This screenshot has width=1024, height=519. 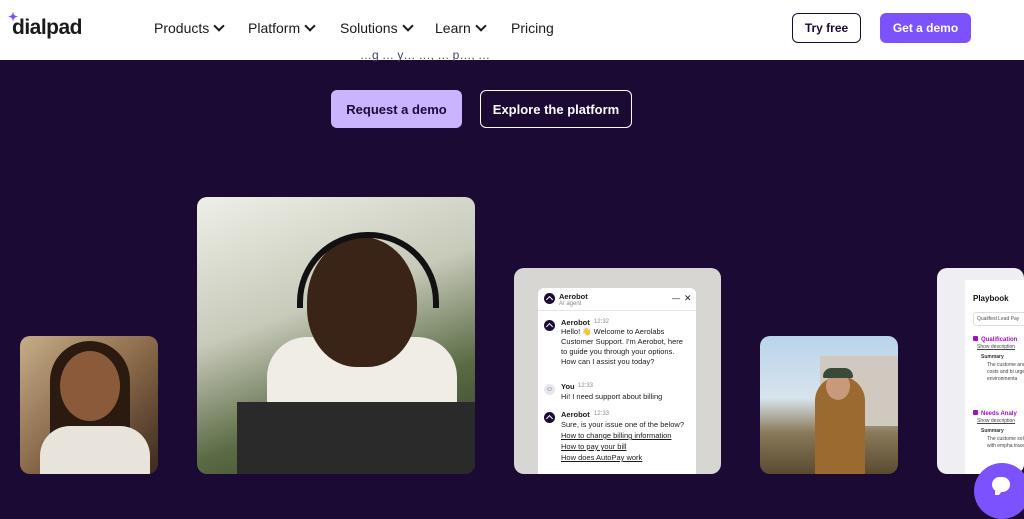 I want to click on message-time: 12:32, so click(x=602, y=322).